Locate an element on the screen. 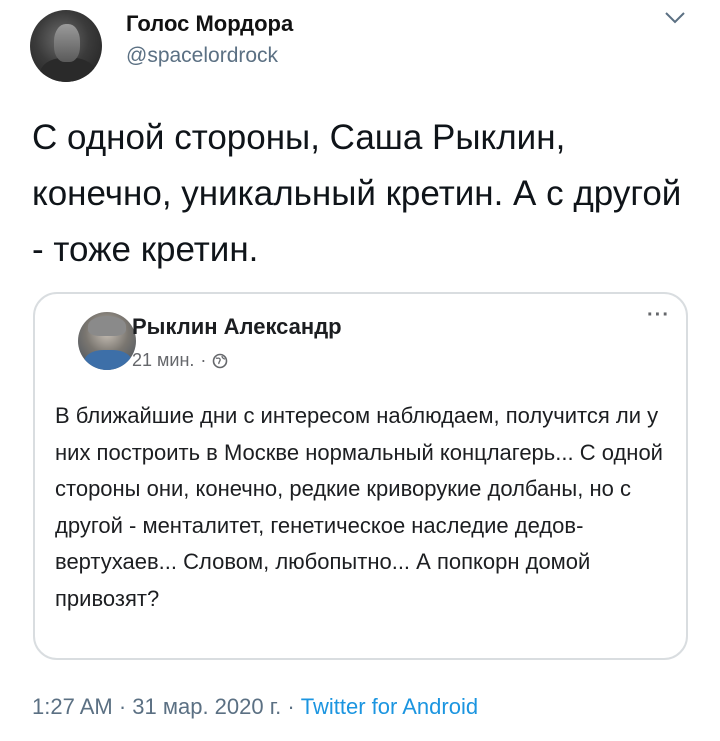 The width and height of the screenshot is (720, 741). author-avatar is located at coordinates (66, 46).